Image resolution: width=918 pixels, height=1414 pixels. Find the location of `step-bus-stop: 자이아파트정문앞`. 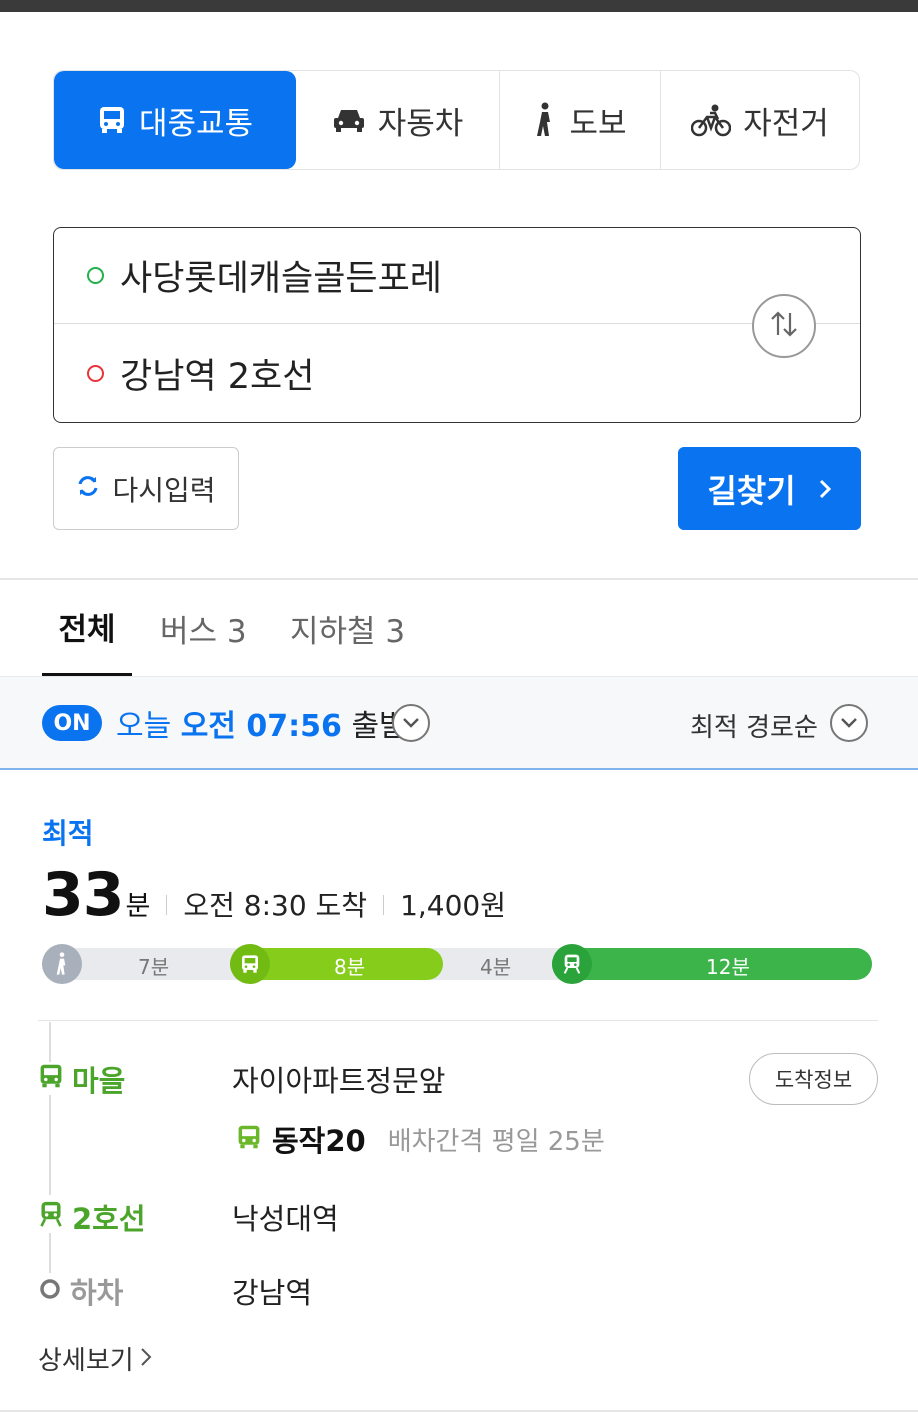

step-bus-stop: 자이아파트정문앞 is located at coordinates (339, 1081).